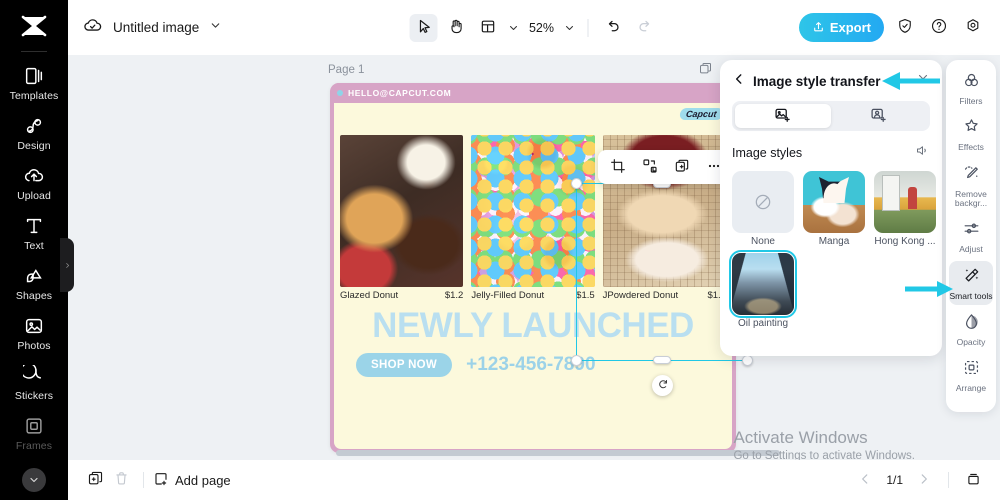 The height and width of the screenshot is (500, 1000). I want to click on tool-label: Smart tools, so click(971, 295).